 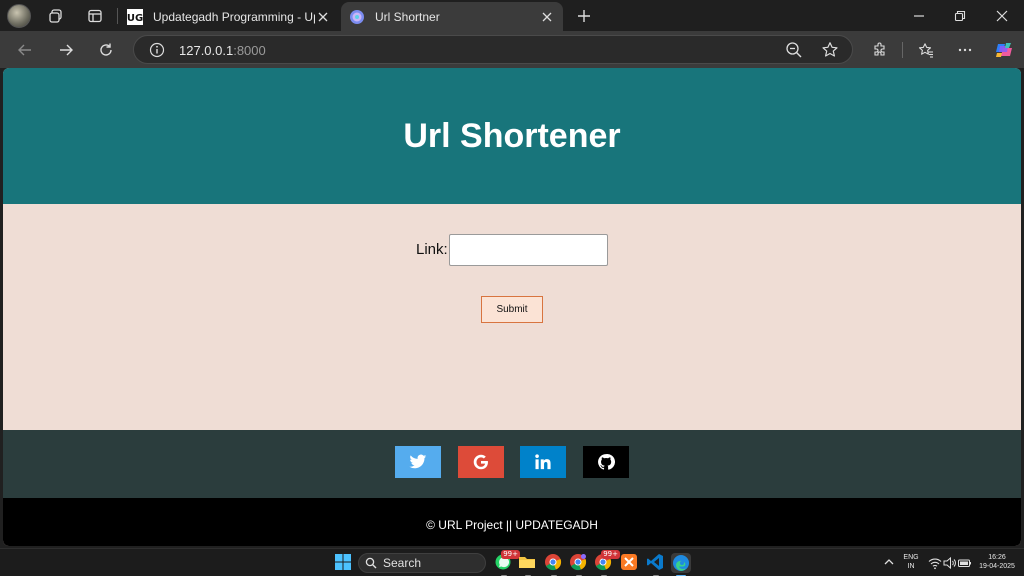 What do you see at coordinates (911, 566) in the screenshot?
I see `region-code: IN` at bounding box center [911, 566].